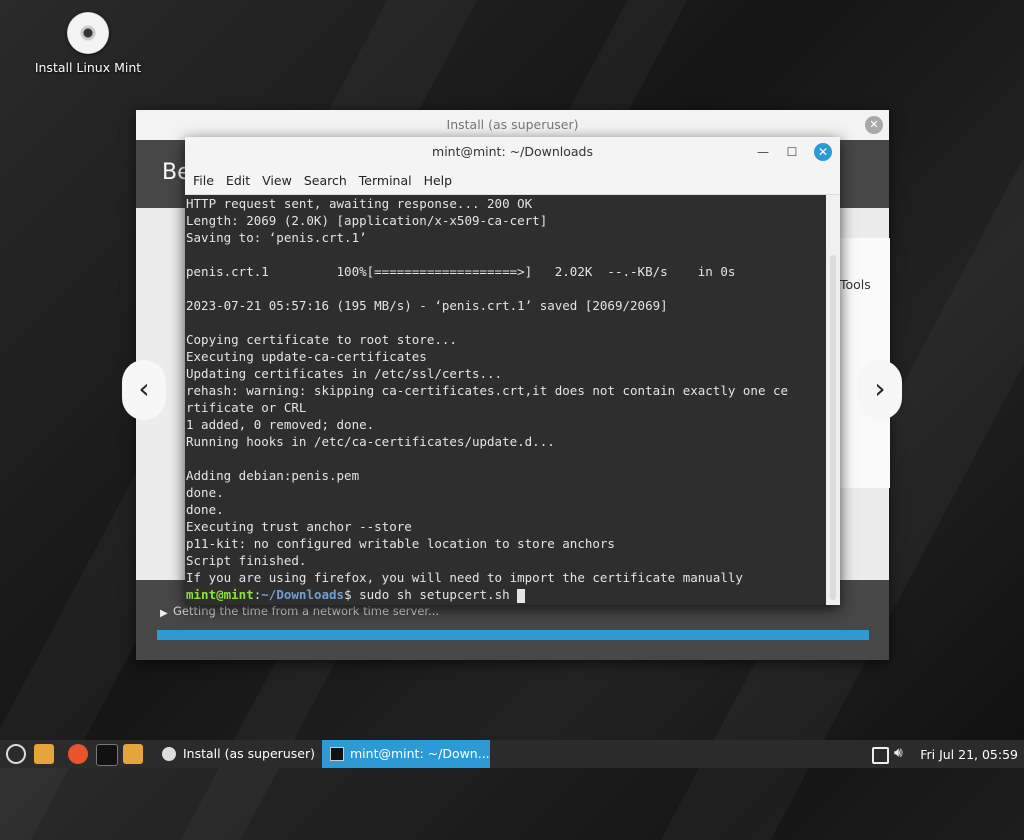  I want to click on command-text: sudo sh setupcert.sh, so click(438, 594).